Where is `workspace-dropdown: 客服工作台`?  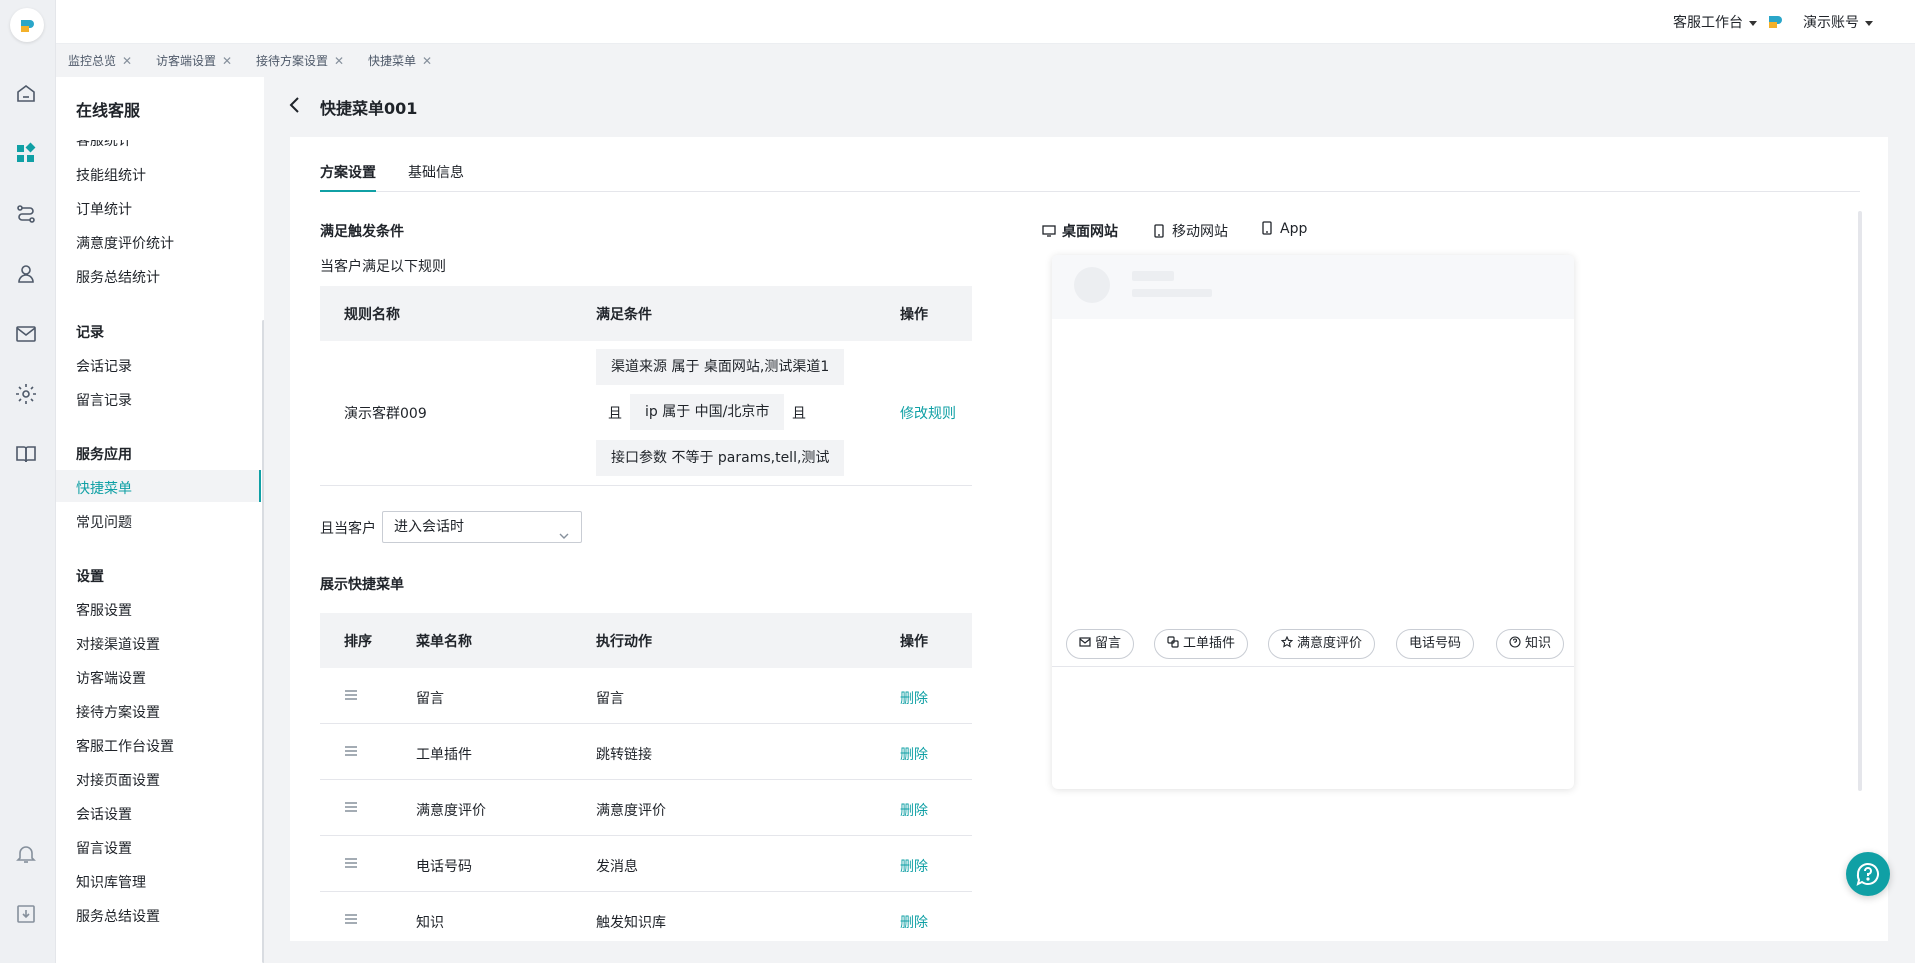 workspace-dropdown: 客服工作台 is located at coordinates (1715, 22).